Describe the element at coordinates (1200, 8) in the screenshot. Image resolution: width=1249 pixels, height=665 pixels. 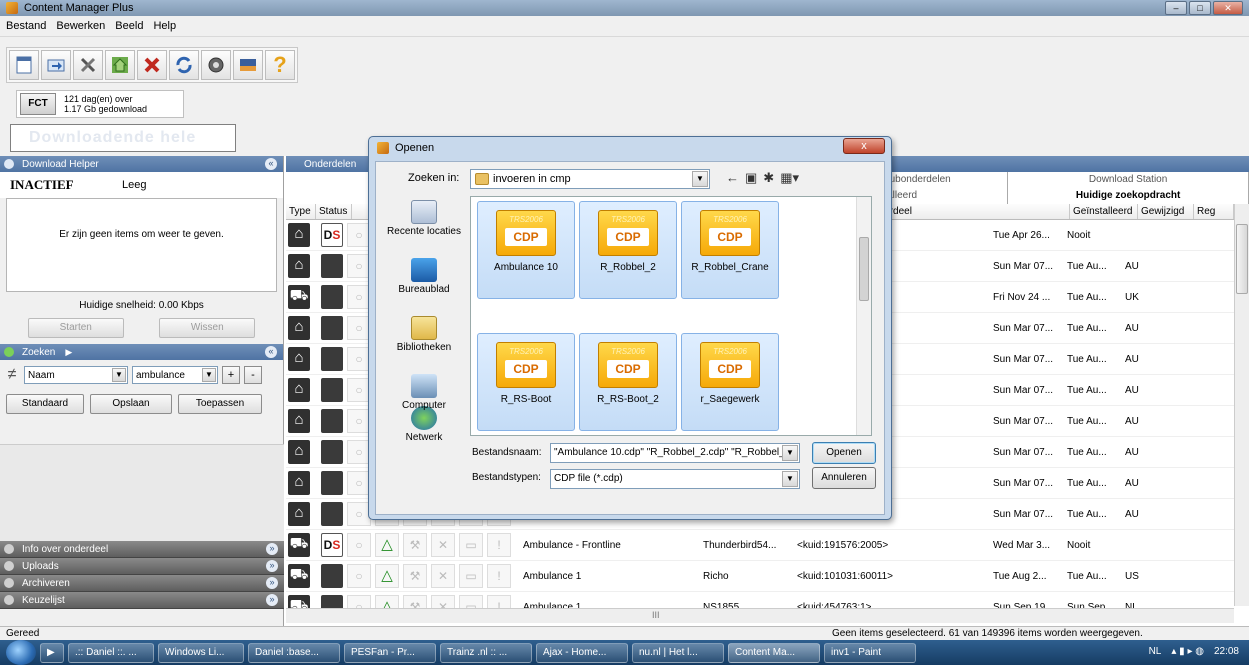
I see `maximize-button: □` at that location.